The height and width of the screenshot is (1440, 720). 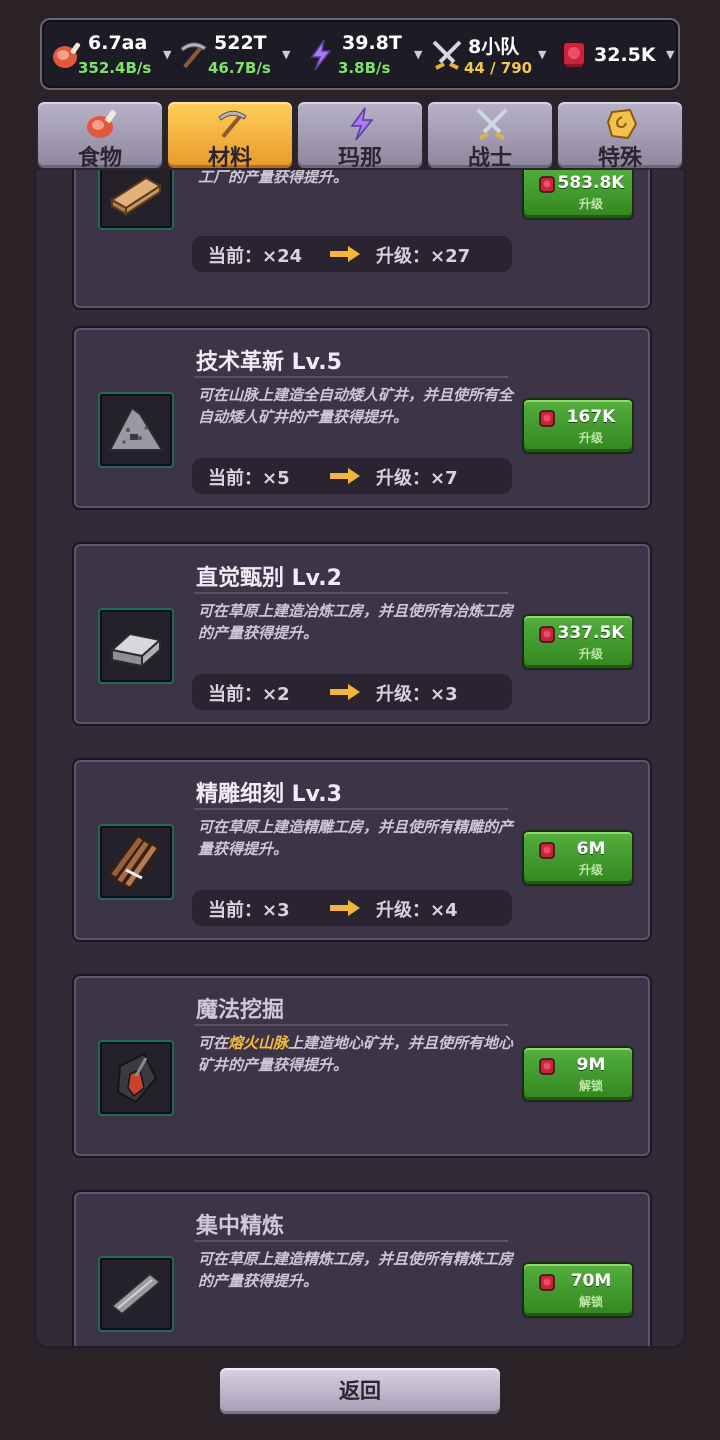 What do you see at coordinates (417, 478) in the screenshot?
I see `next-multiplier: 升级：×7` at bounding box center [417, 478].